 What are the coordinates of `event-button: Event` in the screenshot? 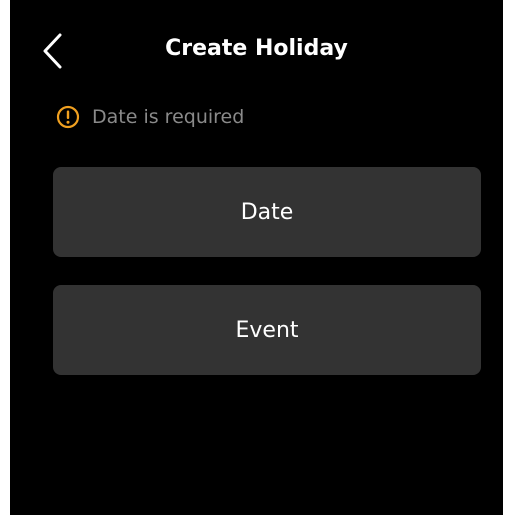 It's located at (267, 330).